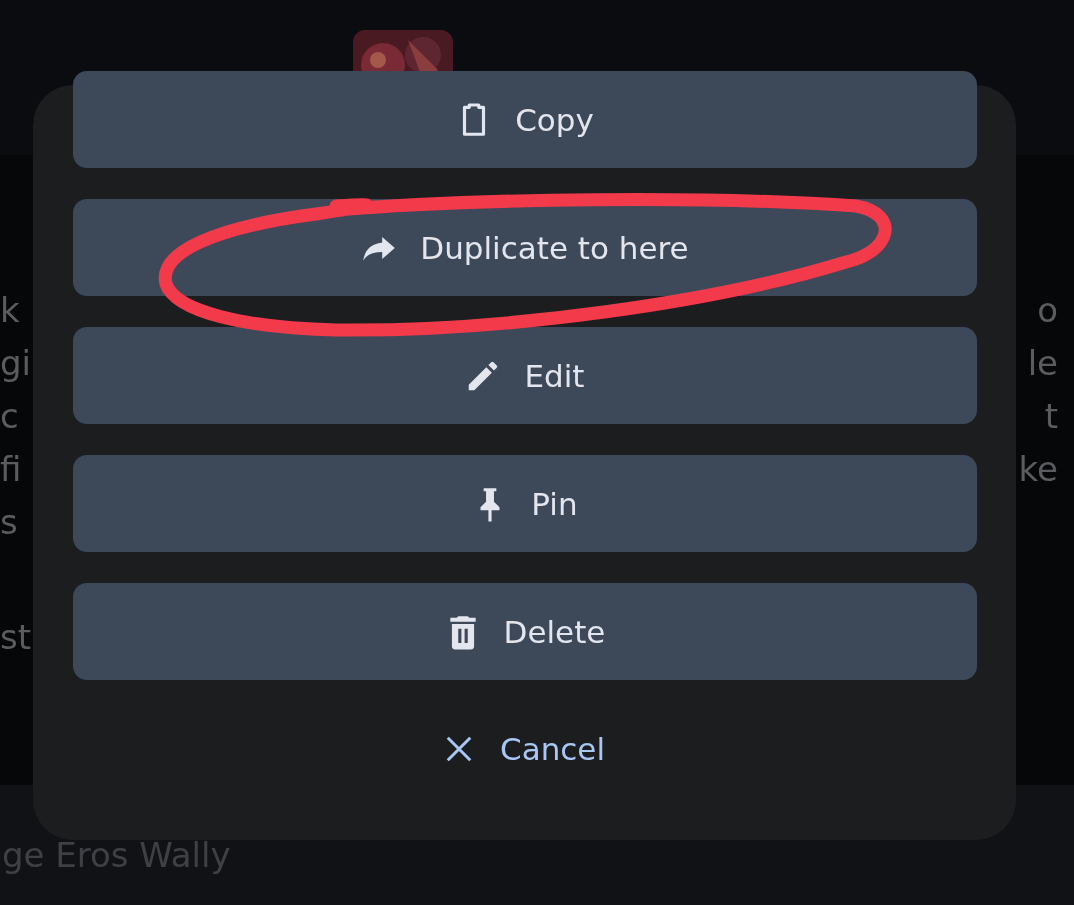 The width and height of the screenshot is (1074, 905). I want to click on cancel-button: Cancel, so click(524, 749).